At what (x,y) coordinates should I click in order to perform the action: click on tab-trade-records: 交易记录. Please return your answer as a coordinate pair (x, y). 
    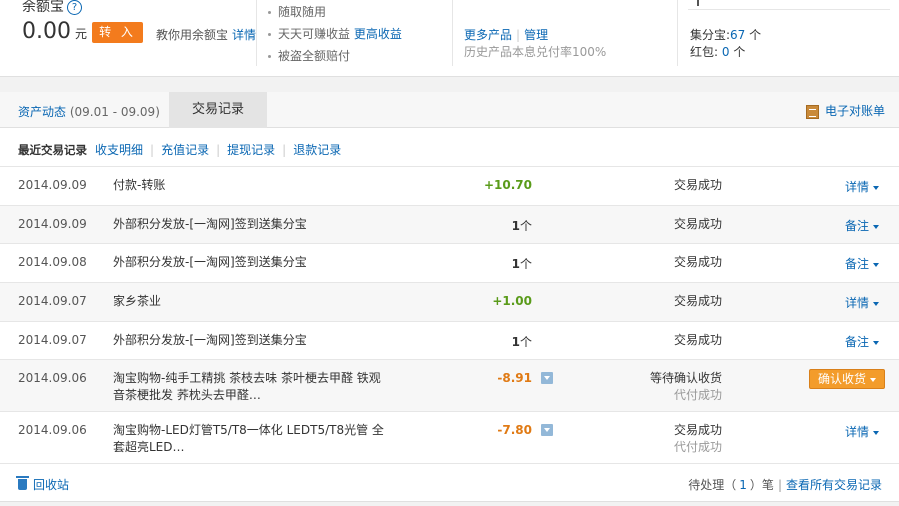
    Looking at the image, I should click on (218, 110).